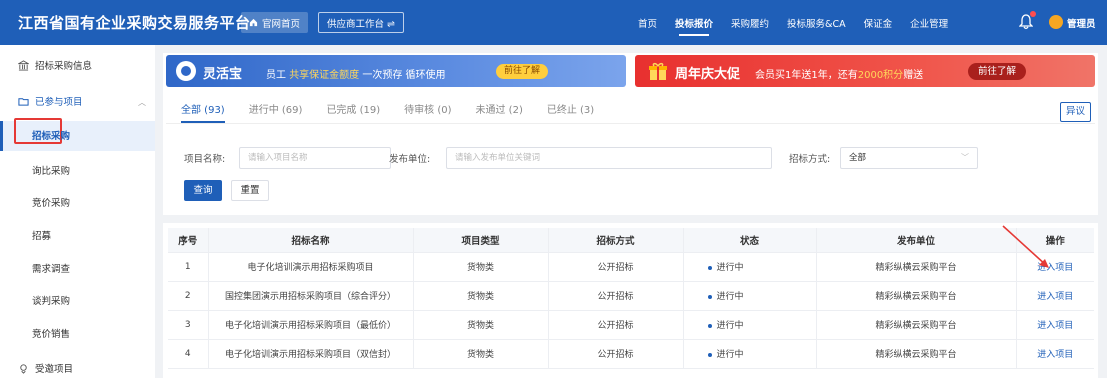  I want to click on table-header-row: 序号 招标名称 项目类型 招标方式 状态 发布单位 操作, so click(631, 240).